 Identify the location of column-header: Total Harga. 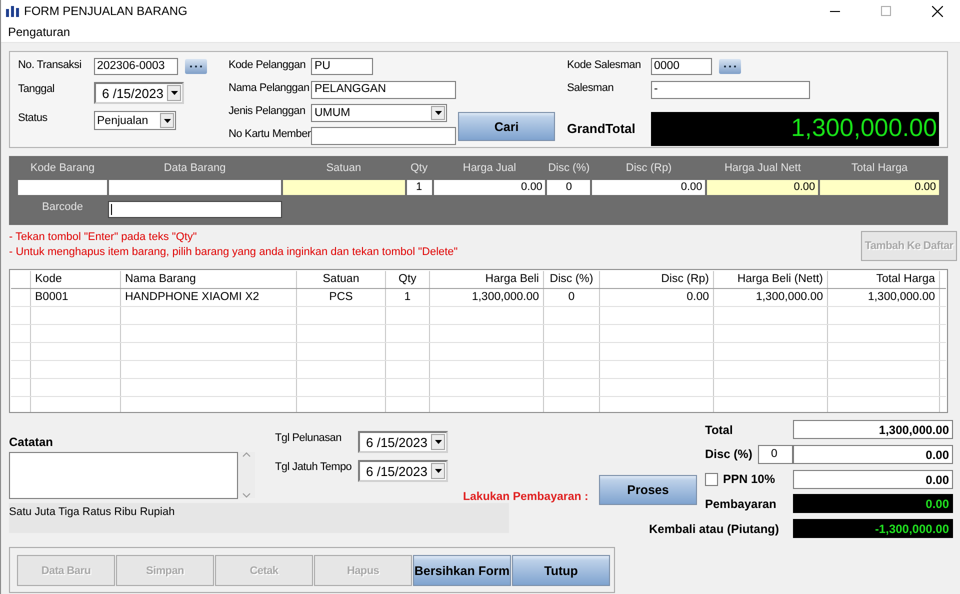
(884, 279).